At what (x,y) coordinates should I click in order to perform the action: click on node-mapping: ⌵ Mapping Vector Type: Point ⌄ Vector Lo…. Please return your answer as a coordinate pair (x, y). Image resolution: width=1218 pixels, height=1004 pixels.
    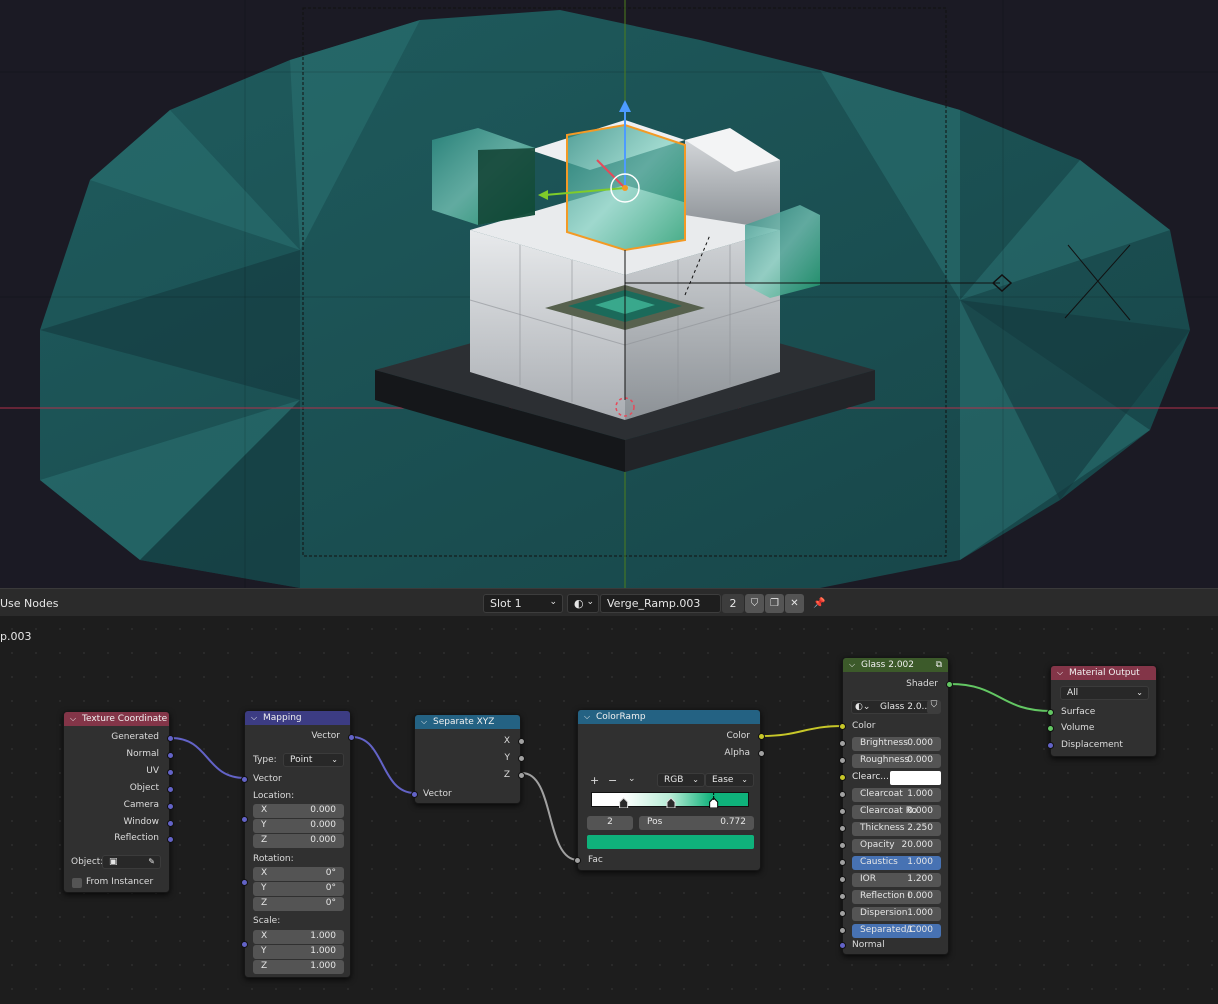
    Looking at the image, I should click on (298, 844).